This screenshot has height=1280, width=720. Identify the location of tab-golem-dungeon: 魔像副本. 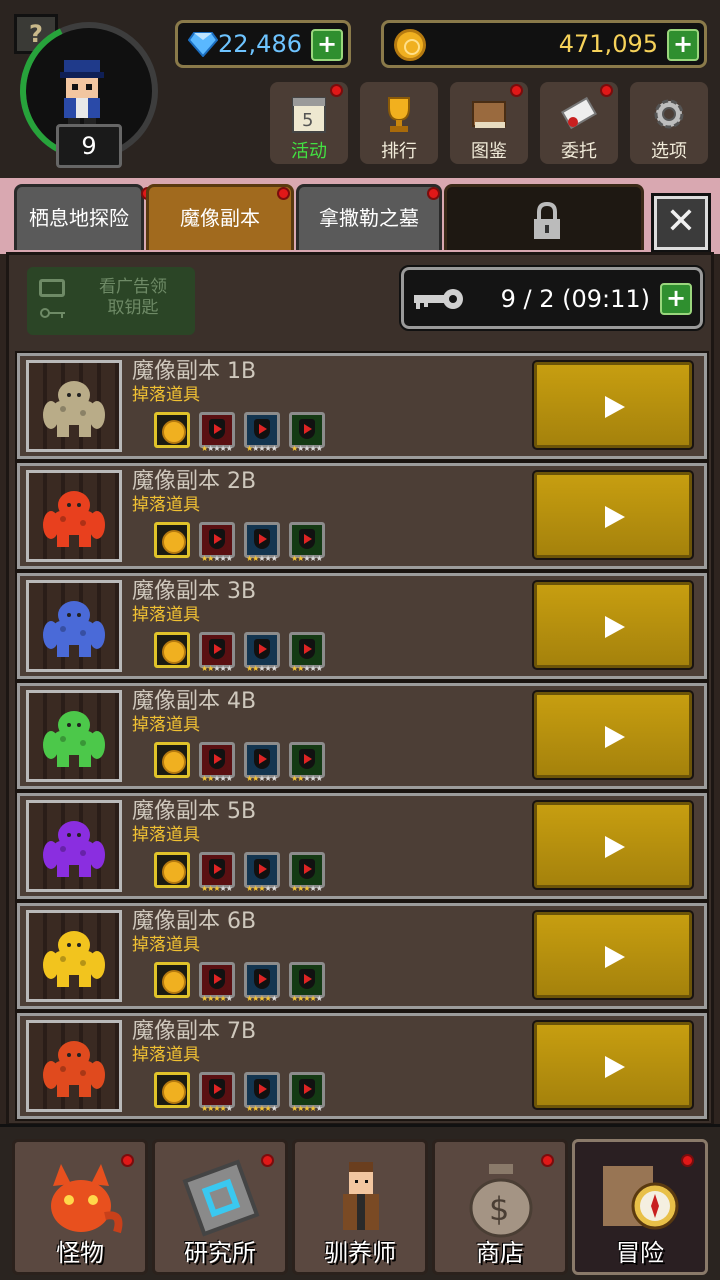
(220, 217).